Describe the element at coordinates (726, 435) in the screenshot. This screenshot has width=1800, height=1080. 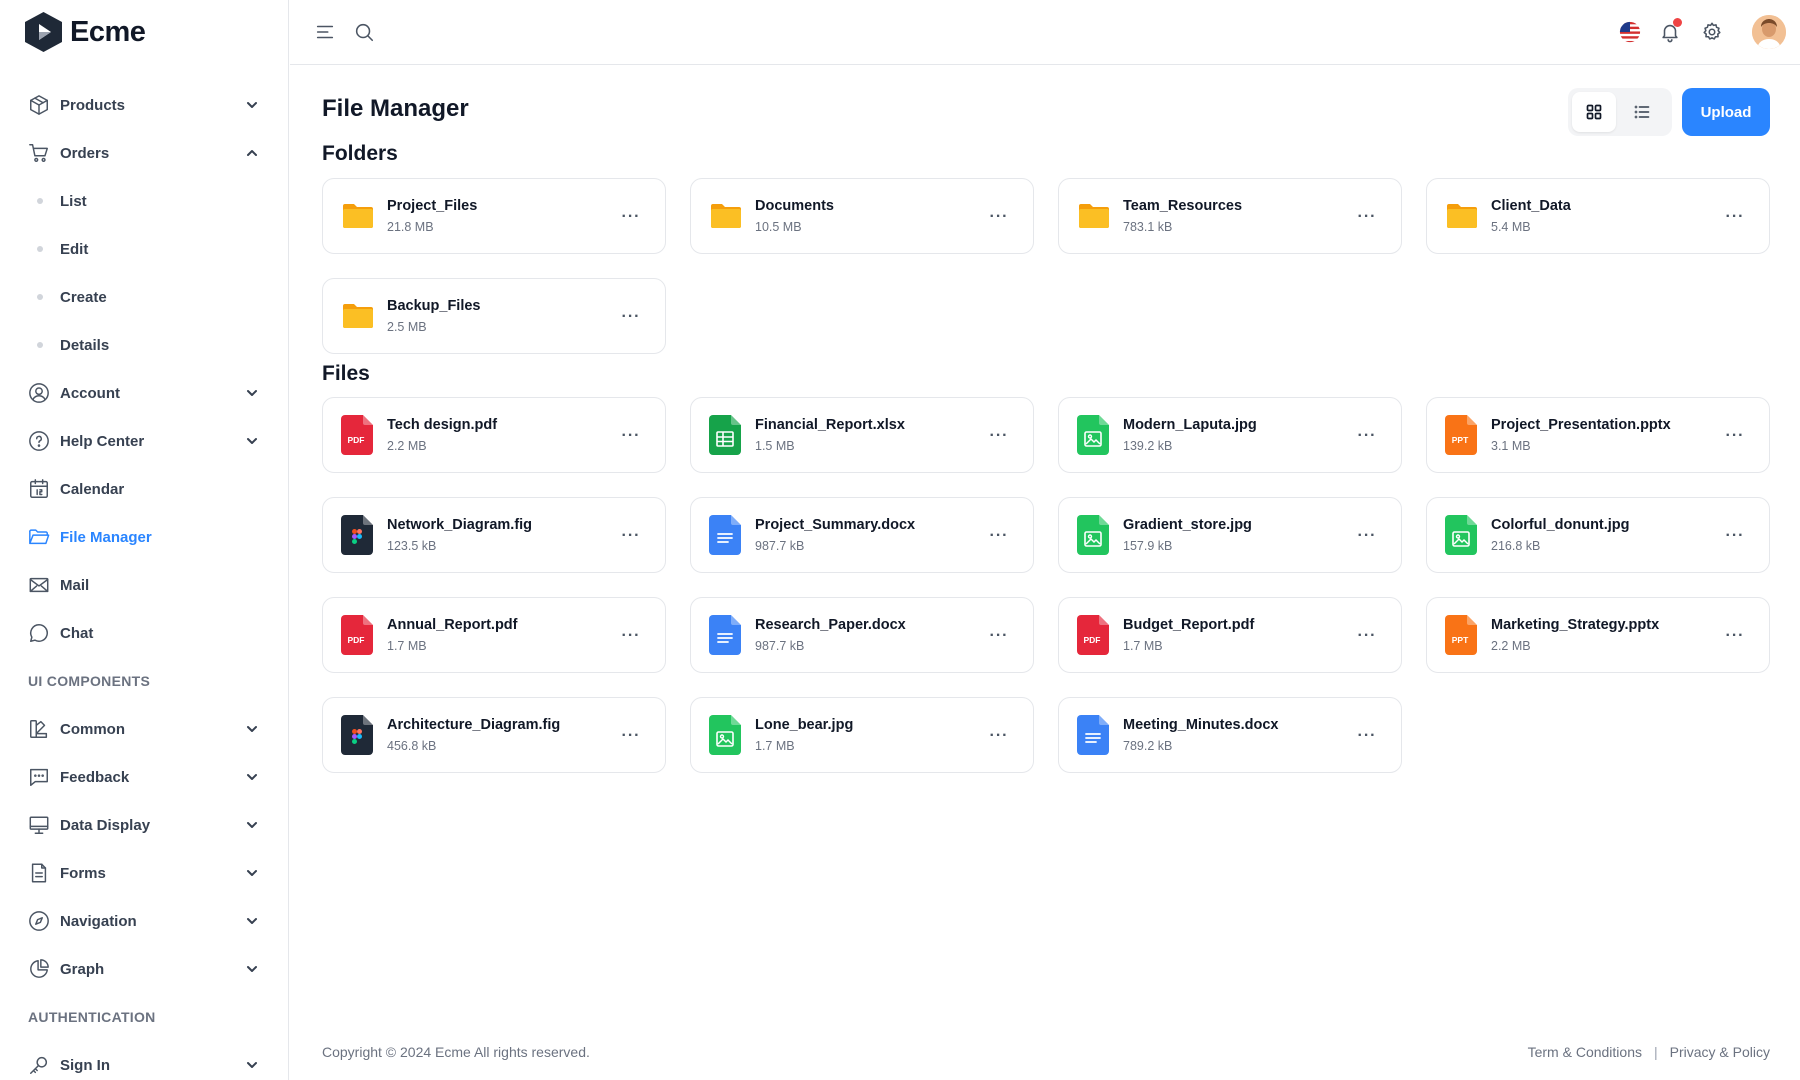
I see `xlsx-file-icon` at that location.